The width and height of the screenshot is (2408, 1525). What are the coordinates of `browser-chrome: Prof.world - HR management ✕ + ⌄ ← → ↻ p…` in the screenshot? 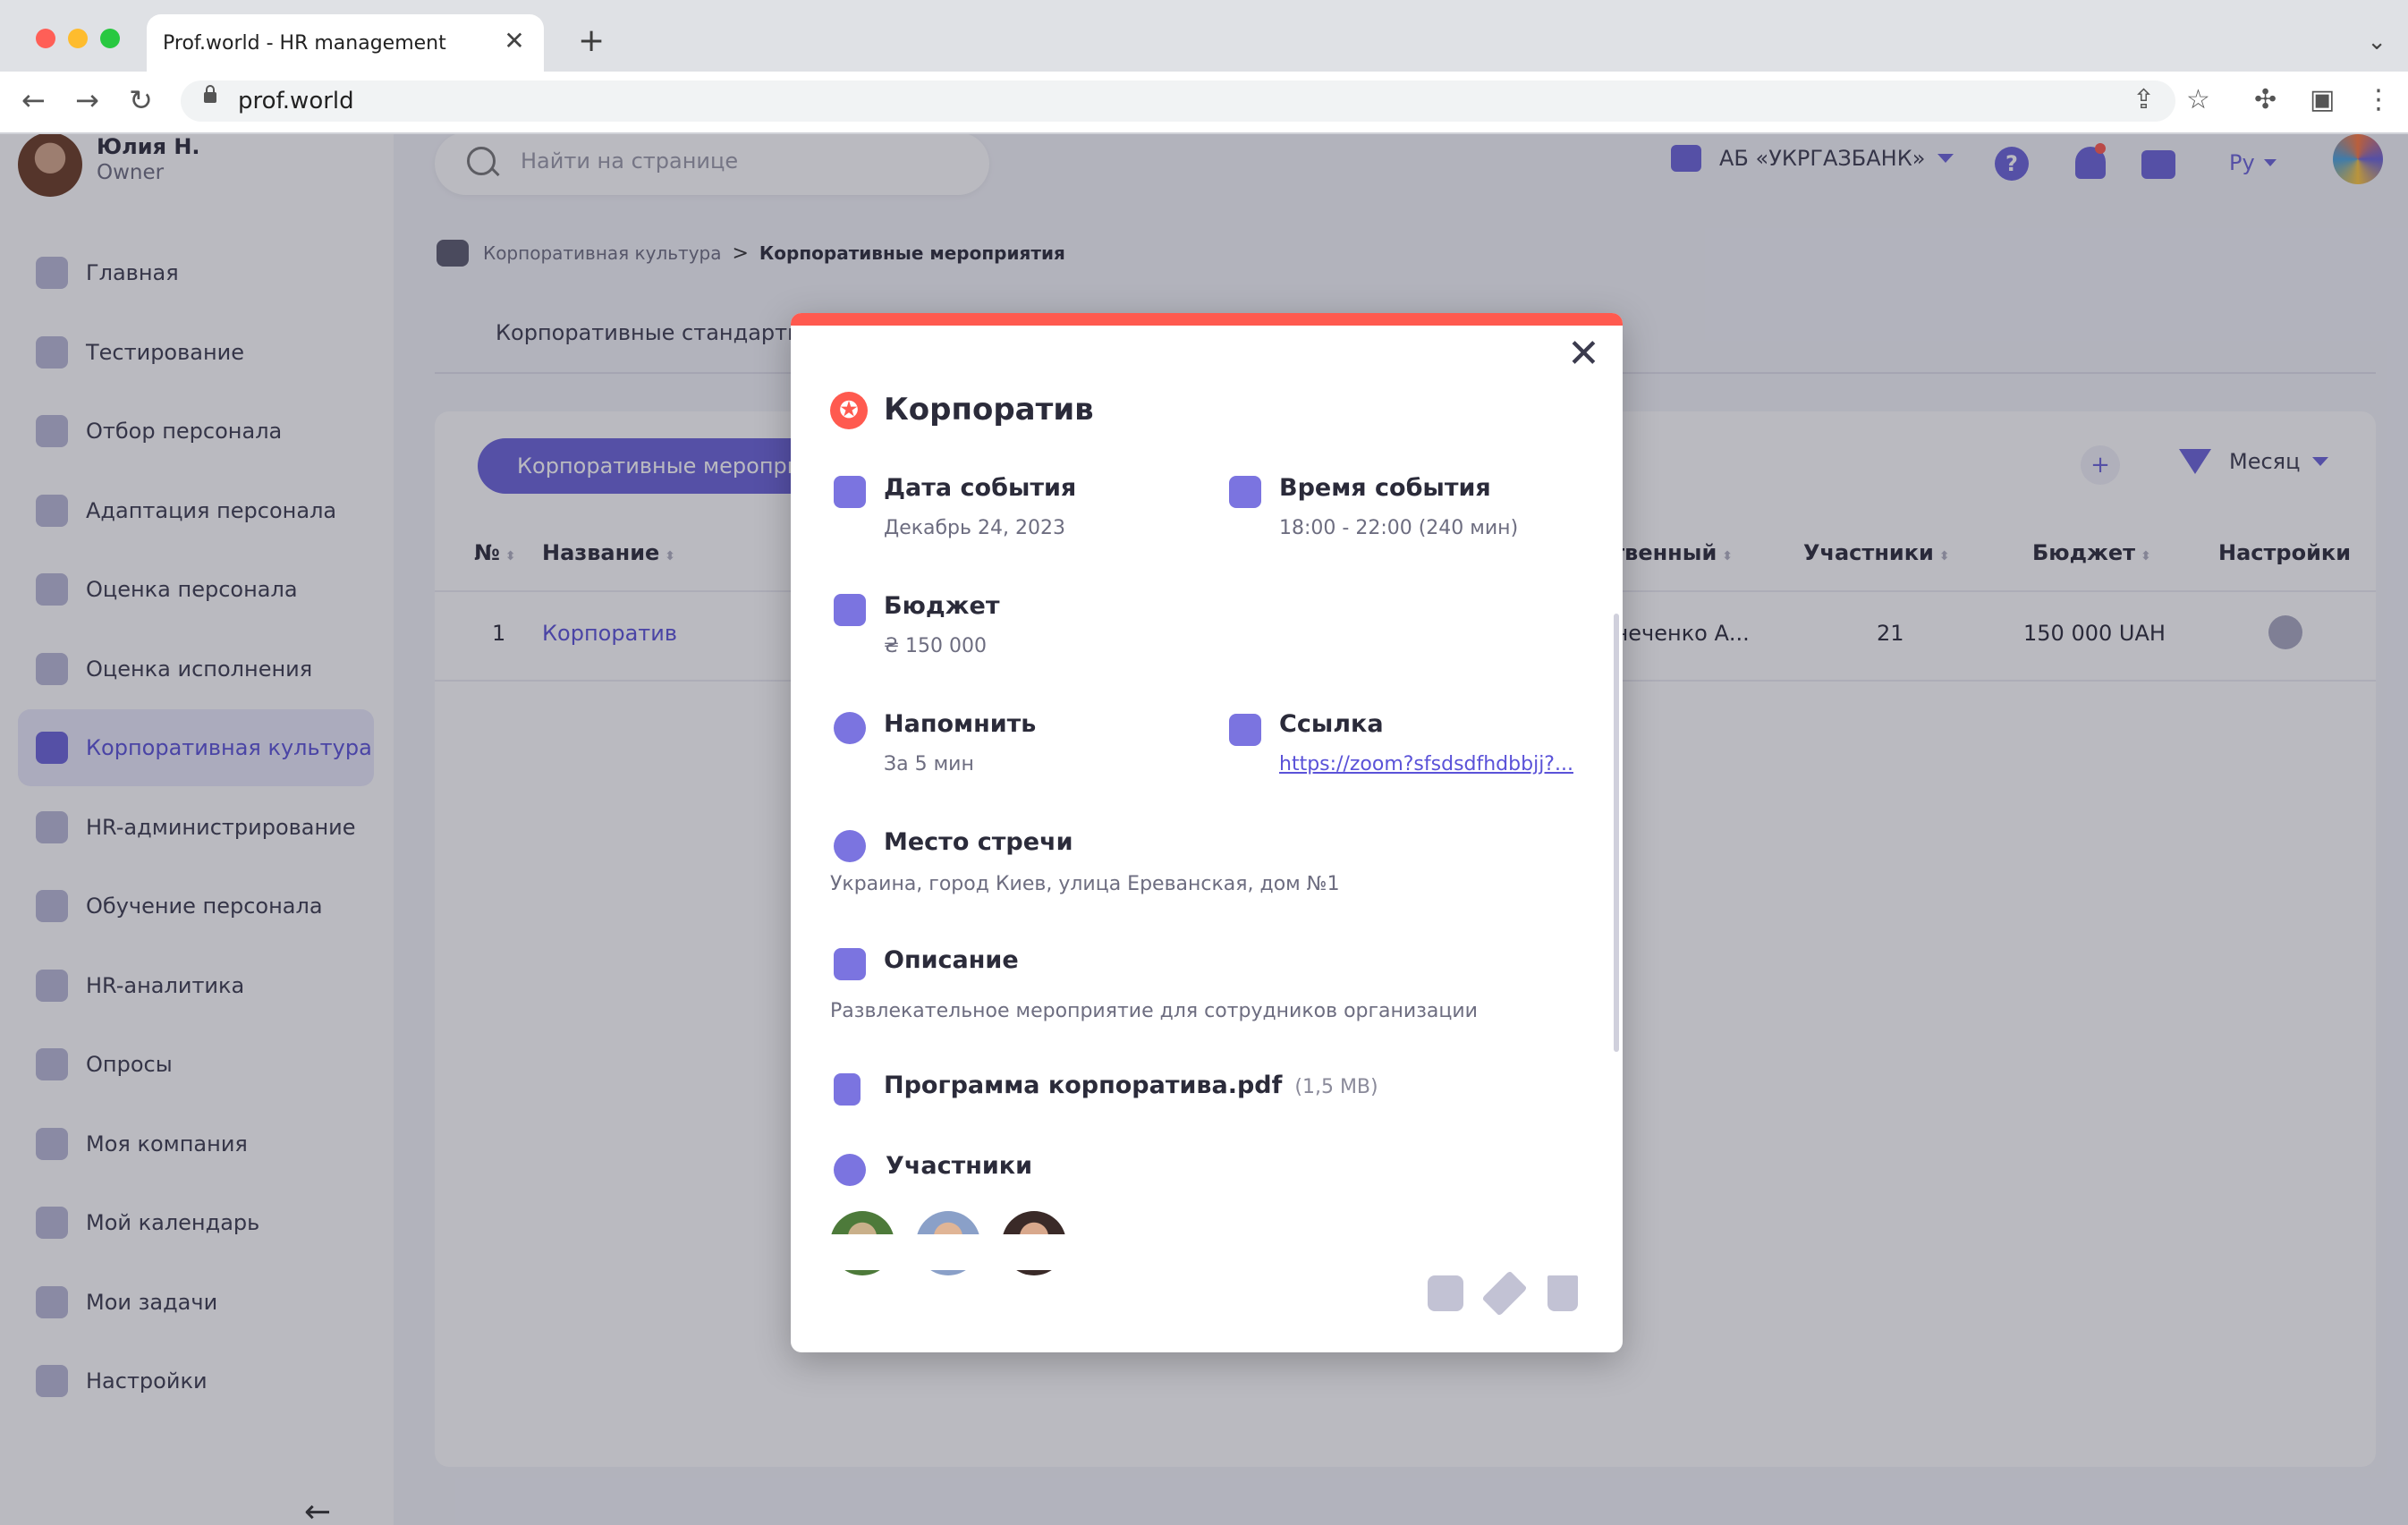 It's located at (1204, 67).